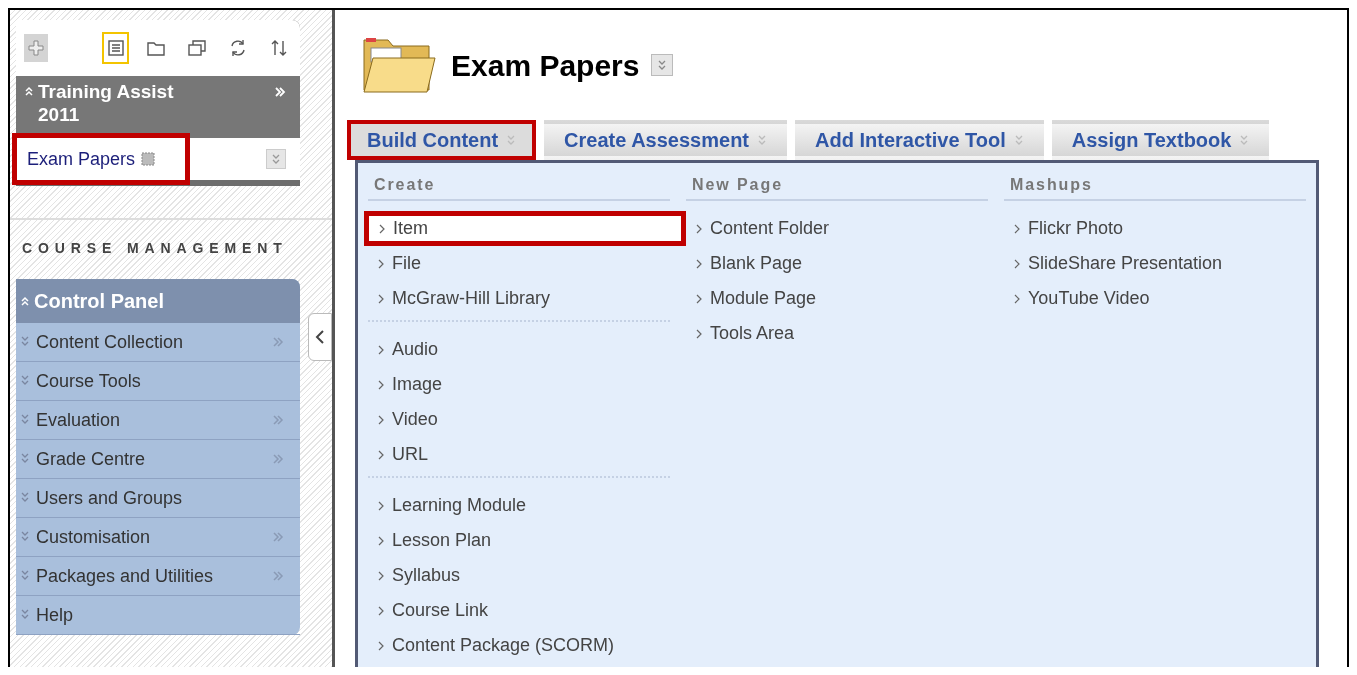 Image resolution: width=1357 pixels, height=675 pixels. What do you see at coordinates (158, 537) in the screenshot?
I see `control-panel-item: Customisation` at bounding box center [158, 537].